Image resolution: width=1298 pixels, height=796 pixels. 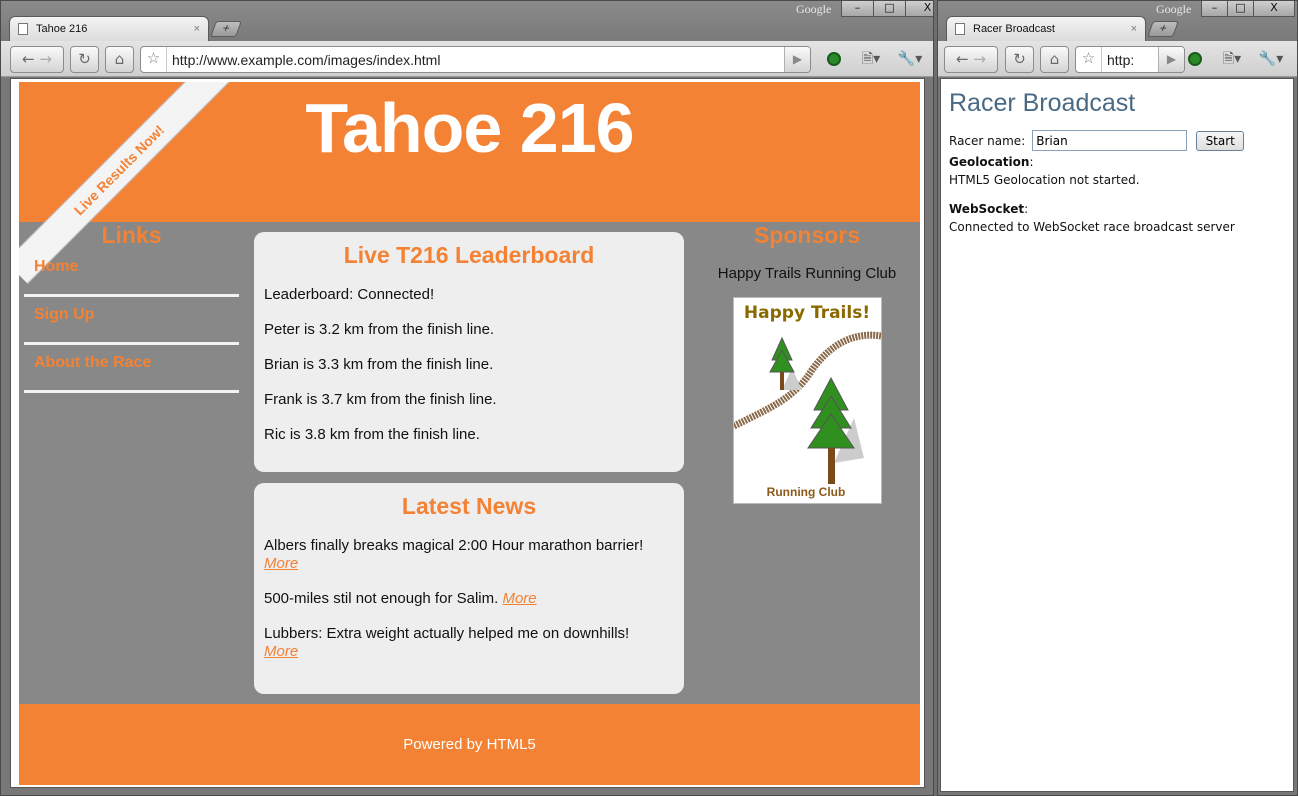 I want to click on sponsor-name: Happy Trails Running Club, so click(x=807, y=273).